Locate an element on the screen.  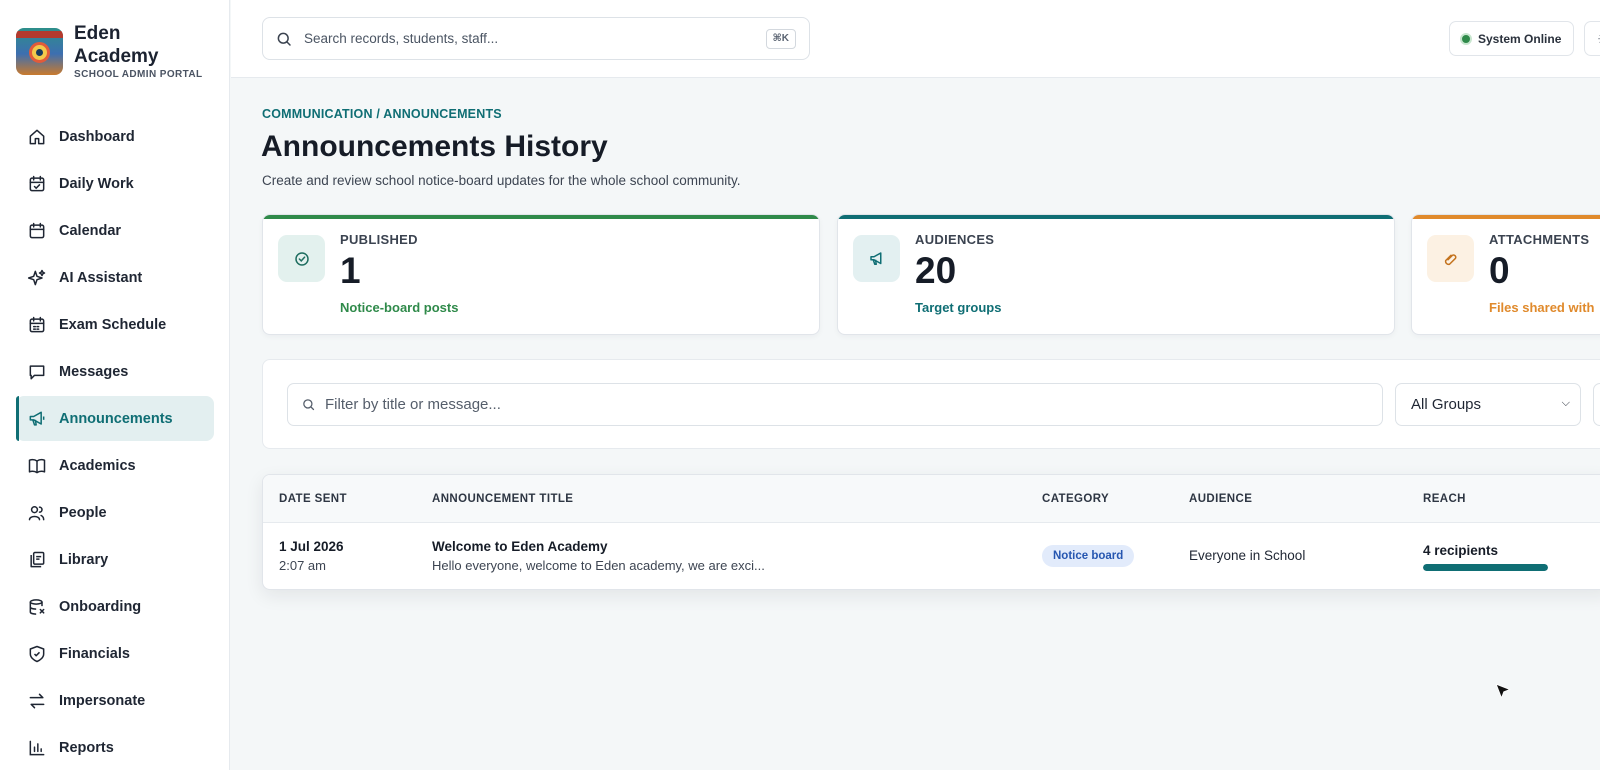
sidebar-item-label: Daily Work is located at coordinates (96, 183).